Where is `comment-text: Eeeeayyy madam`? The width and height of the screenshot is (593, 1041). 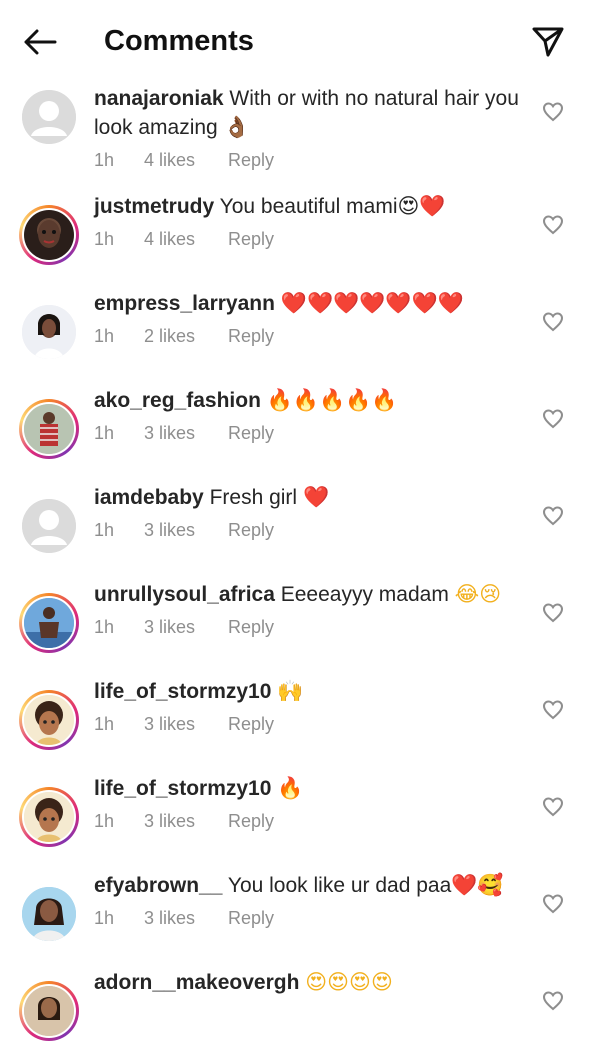 comment-text: Eeeeayyy madam is located at coordinates (364, 594).